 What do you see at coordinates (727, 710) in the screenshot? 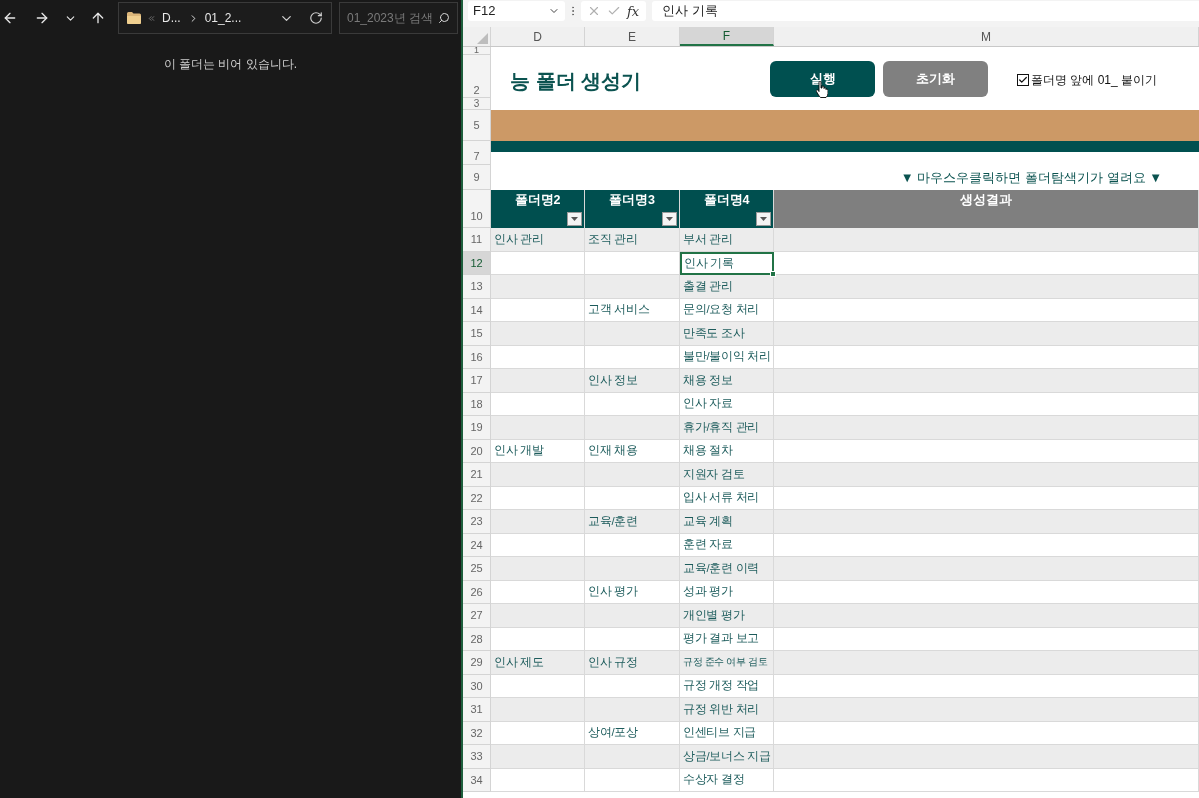
I see `table-cell: 규정 위반 처리` at bounding box center [727, 710].